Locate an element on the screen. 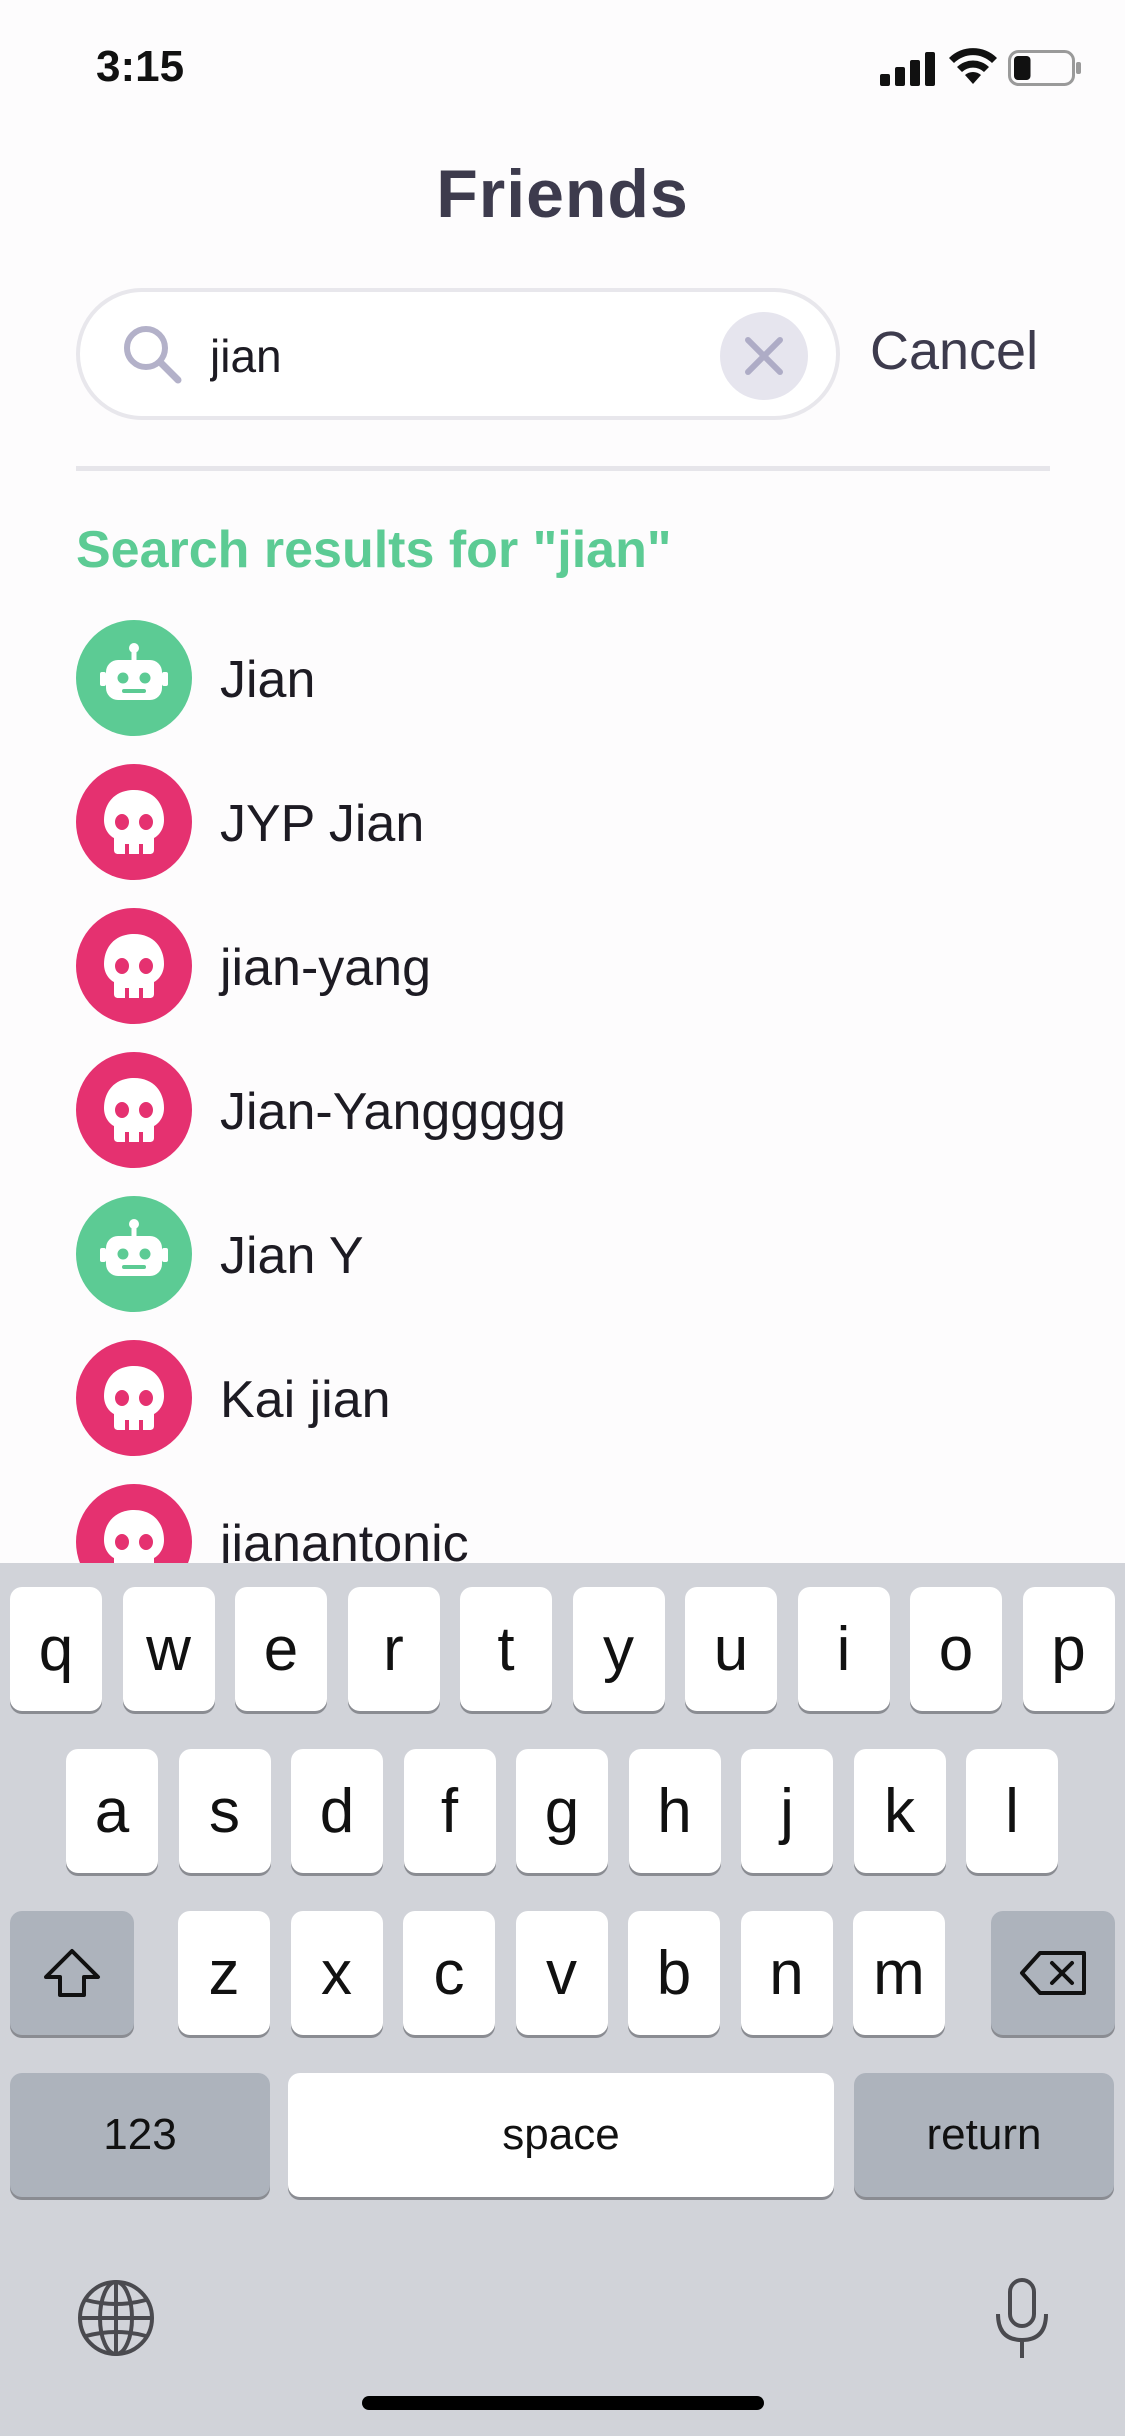 The image size is (1125, 2436). result-item: Kai jian is located at coordinates (576, 1398).